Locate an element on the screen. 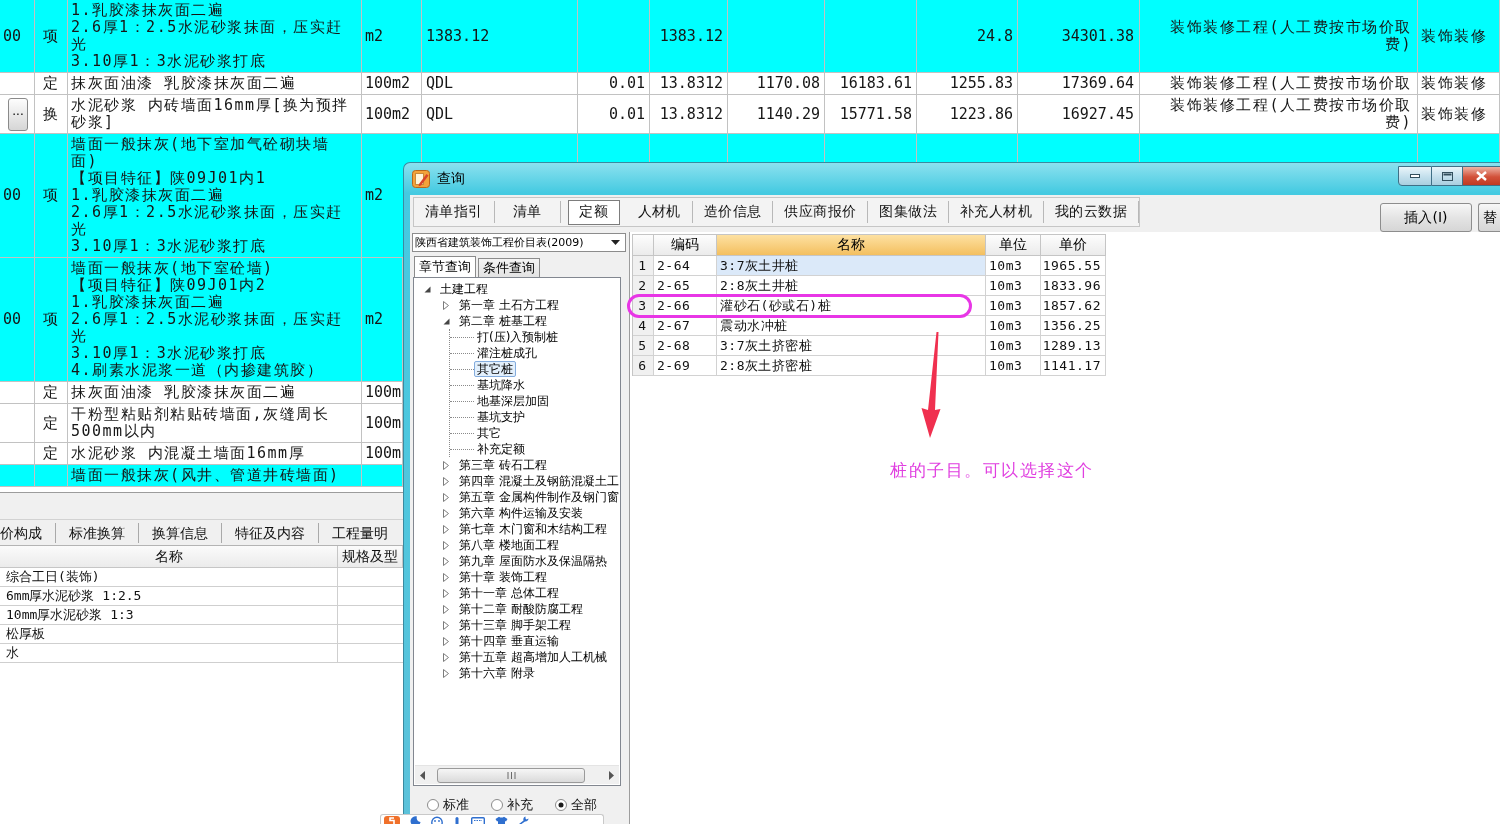 The width and height of the screenshot is (1500, 824). close-button is located at coordinates (1481, 176).